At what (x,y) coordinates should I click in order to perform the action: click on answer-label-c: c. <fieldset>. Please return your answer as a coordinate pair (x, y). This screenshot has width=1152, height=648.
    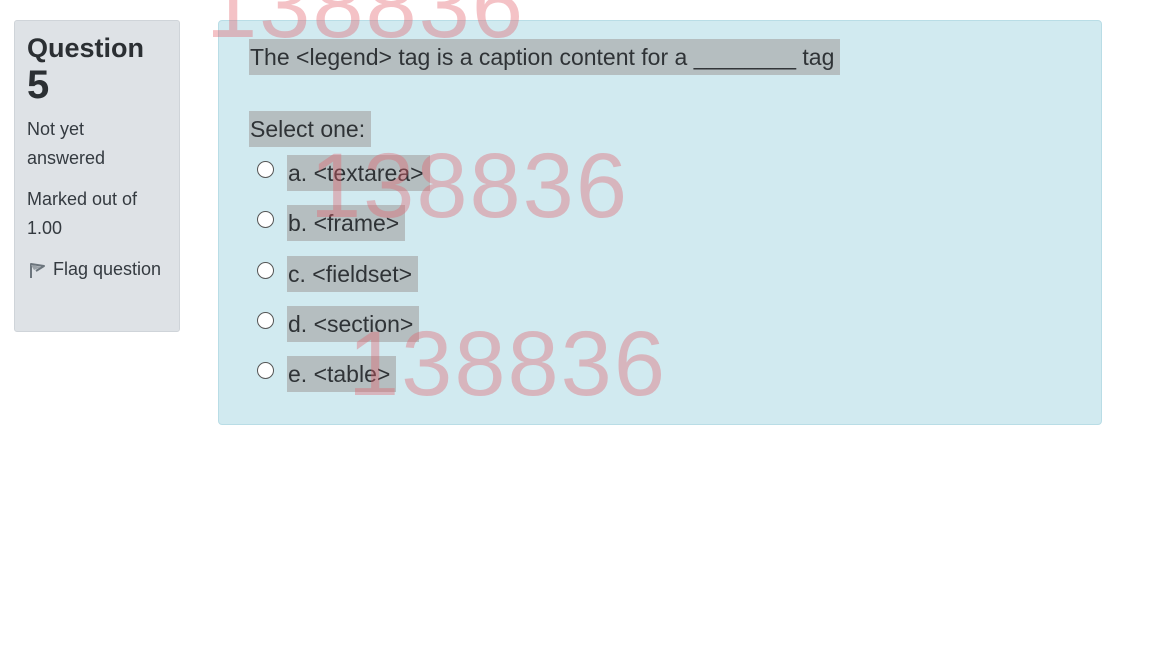
    Looking at the image, I should click on (353, 273).